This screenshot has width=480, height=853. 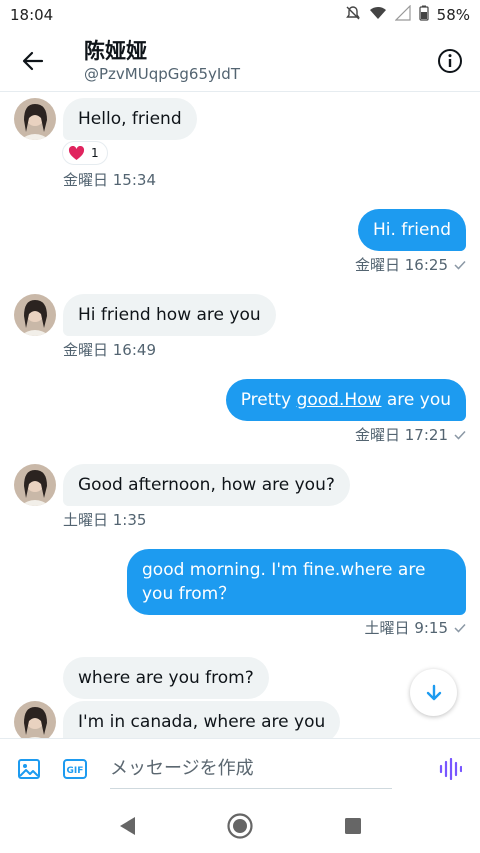 I want to click on message-bubble-incoming: Hi friend how are you, so click(x=169, y=315).